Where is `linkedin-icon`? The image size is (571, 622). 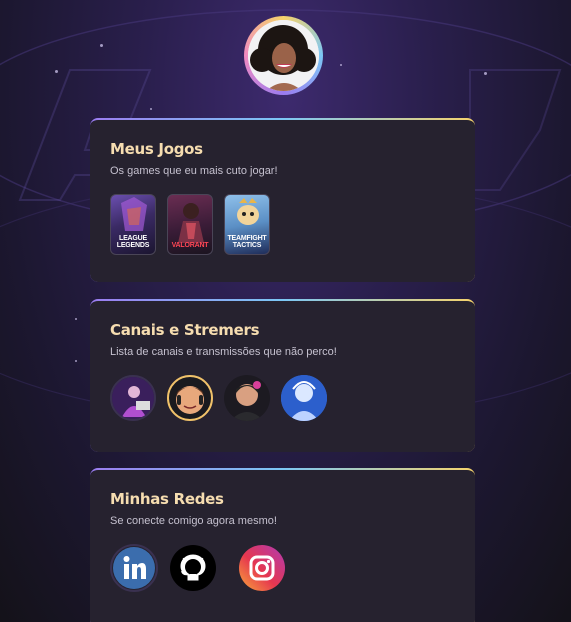 linkedin-icon is located at coordinates (134, 568).